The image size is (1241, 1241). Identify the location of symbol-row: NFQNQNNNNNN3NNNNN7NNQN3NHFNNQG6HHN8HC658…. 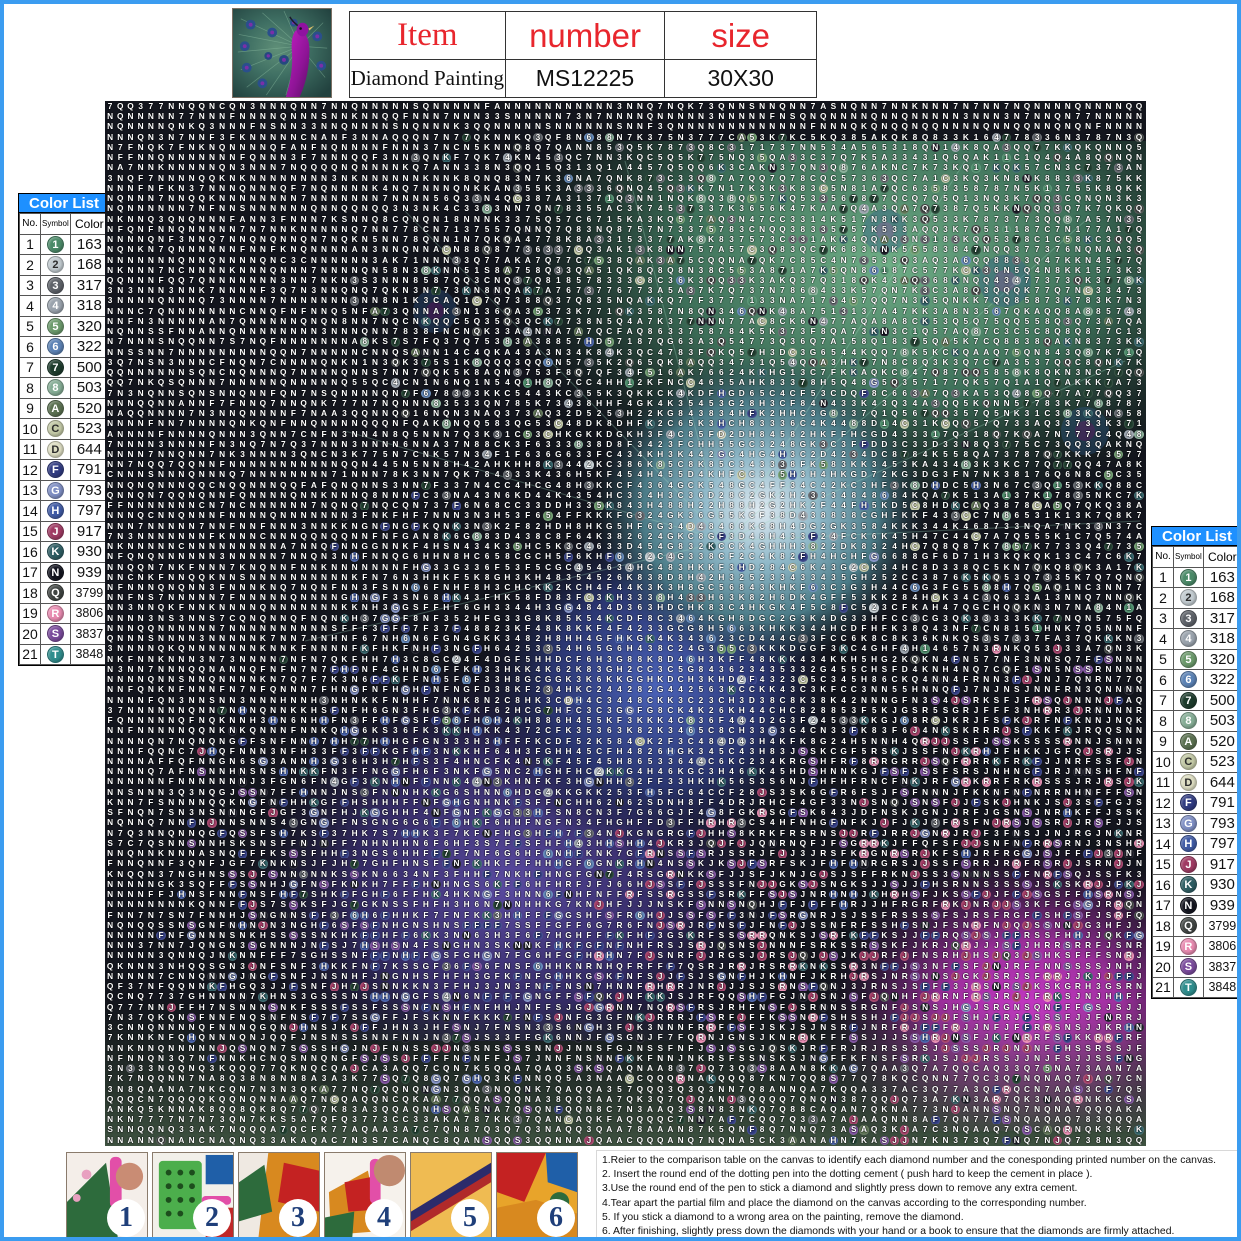
(625, 556).